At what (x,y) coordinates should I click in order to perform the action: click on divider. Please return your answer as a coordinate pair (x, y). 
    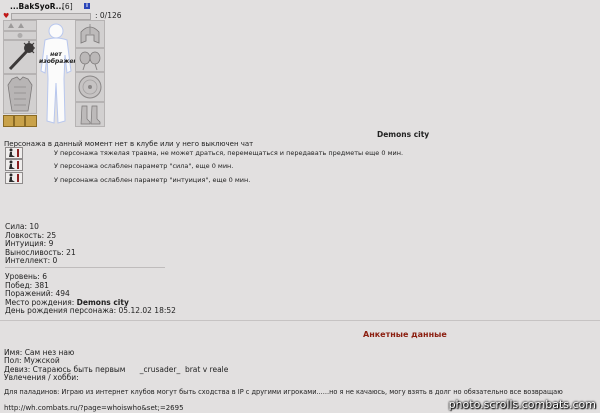
    Looking at the image, I should click on (85, 267).